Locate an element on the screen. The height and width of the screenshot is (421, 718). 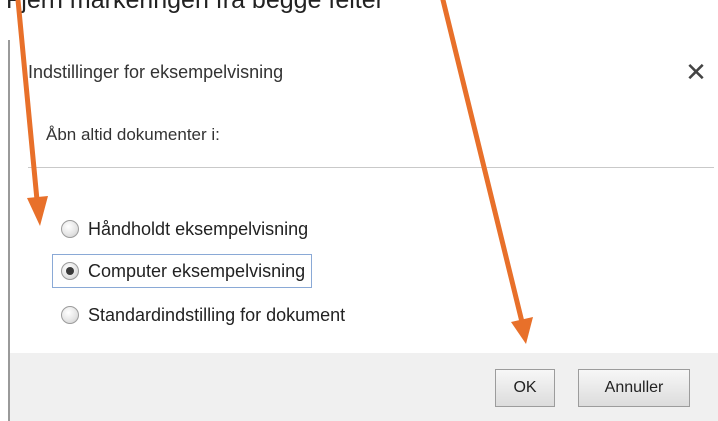
radio-label-computer: Computer eksempelvisning is located at coordinates (197, 270).